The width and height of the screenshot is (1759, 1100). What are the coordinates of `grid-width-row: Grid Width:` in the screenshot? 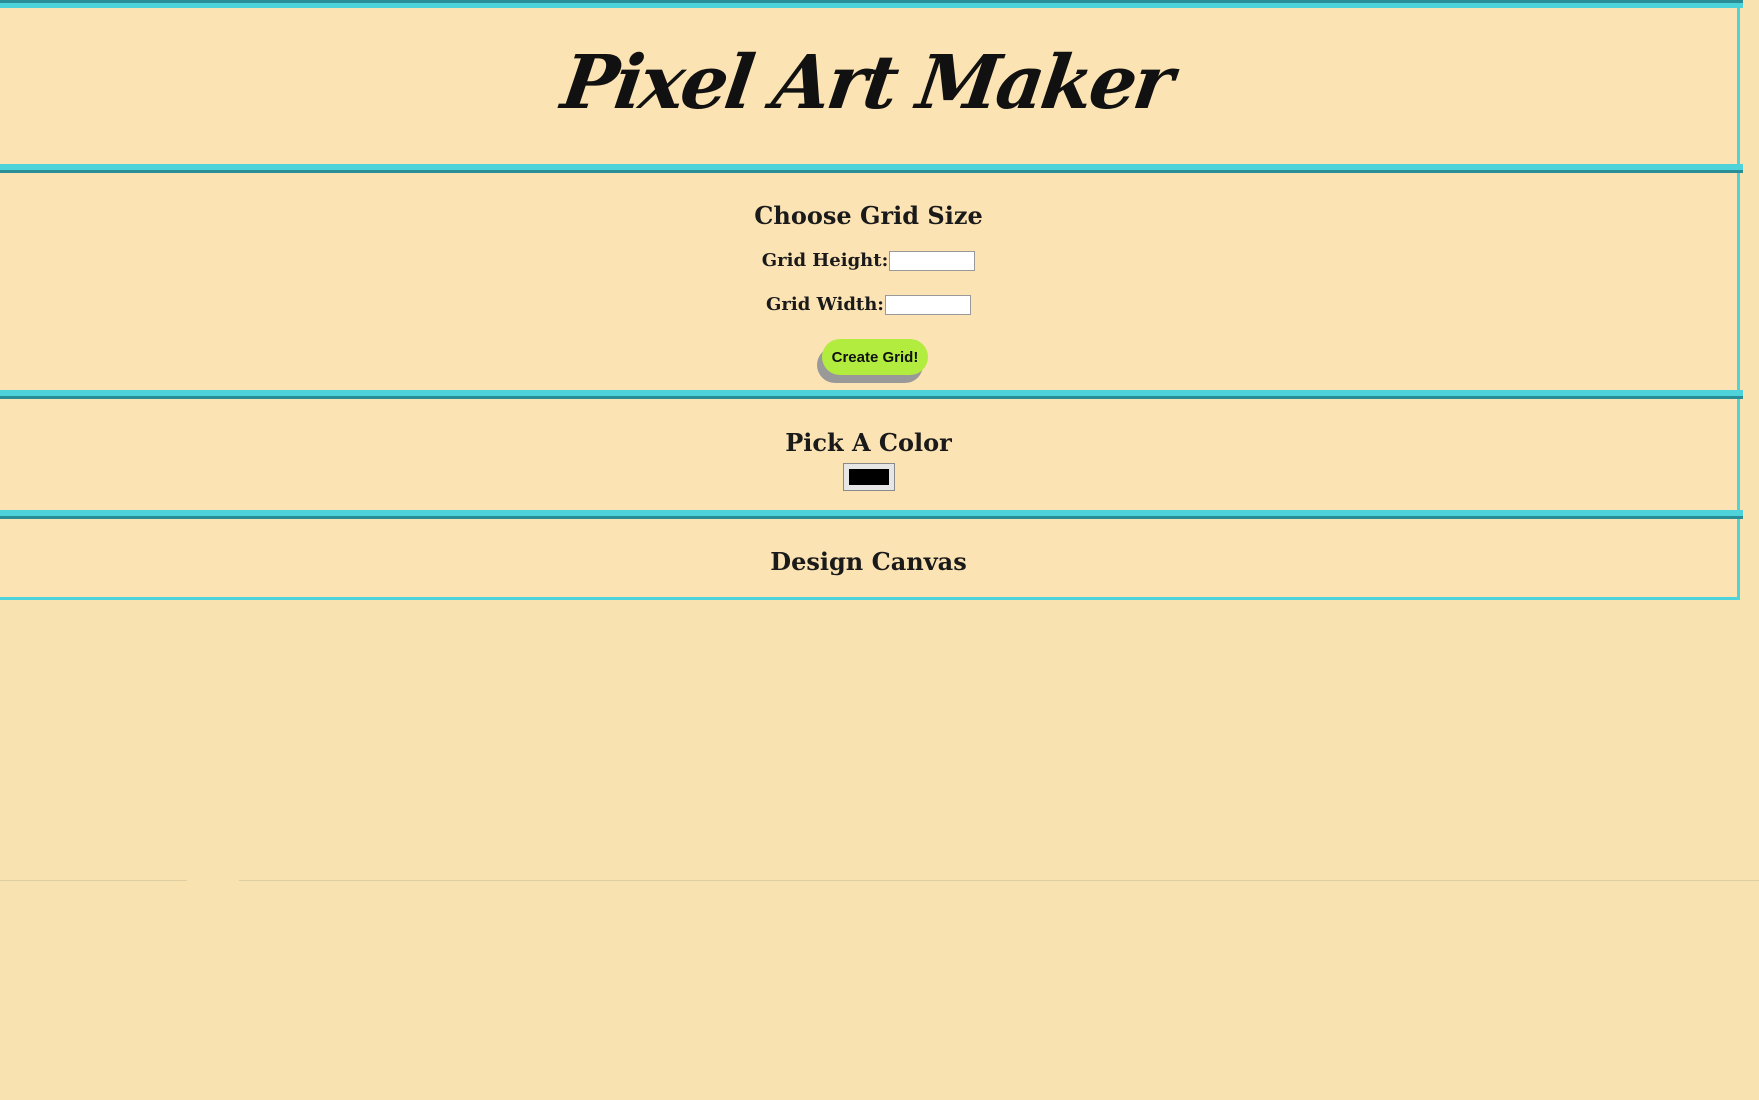 It's located at (868, 304).